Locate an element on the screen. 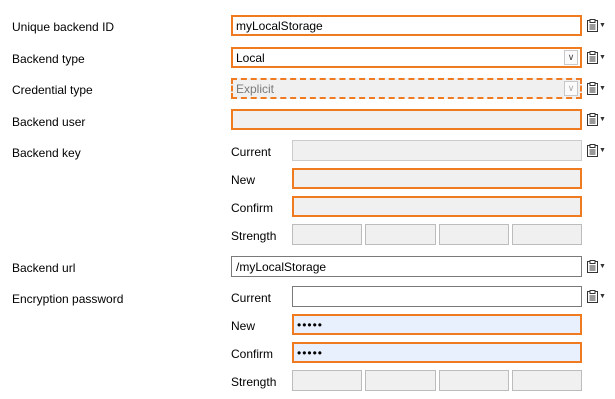  backend-id-input is located at coordinates (406, 25).